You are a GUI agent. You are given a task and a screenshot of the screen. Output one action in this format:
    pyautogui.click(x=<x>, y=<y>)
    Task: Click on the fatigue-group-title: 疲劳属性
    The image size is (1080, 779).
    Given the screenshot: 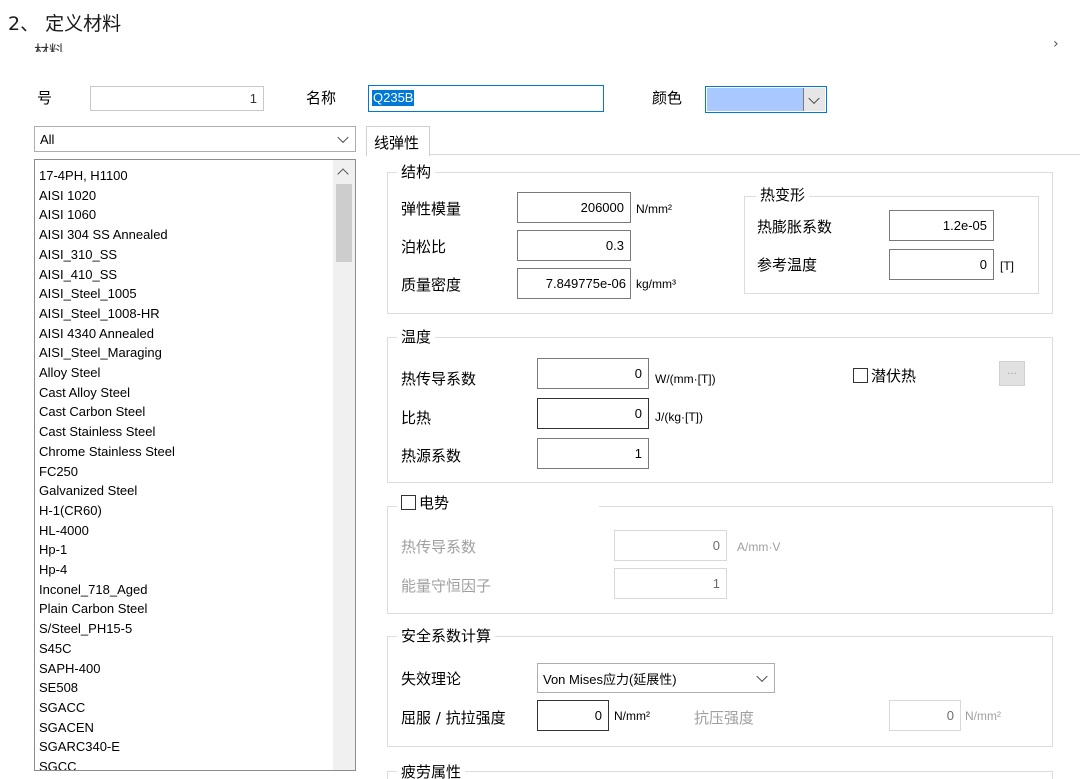 What is the action you would take?
    pyautogui.click(x=431, y=771)
    